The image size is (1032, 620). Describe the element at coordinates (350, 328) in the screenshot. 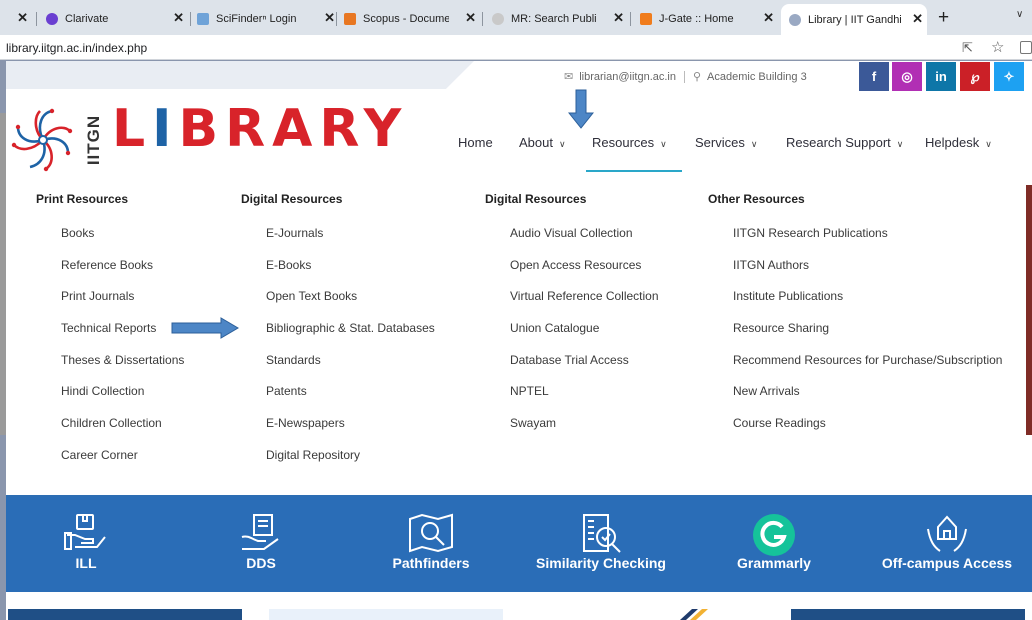

I see `menu-item-bibliographic-databases: Bibliographic & Stat. Databases` at that location.